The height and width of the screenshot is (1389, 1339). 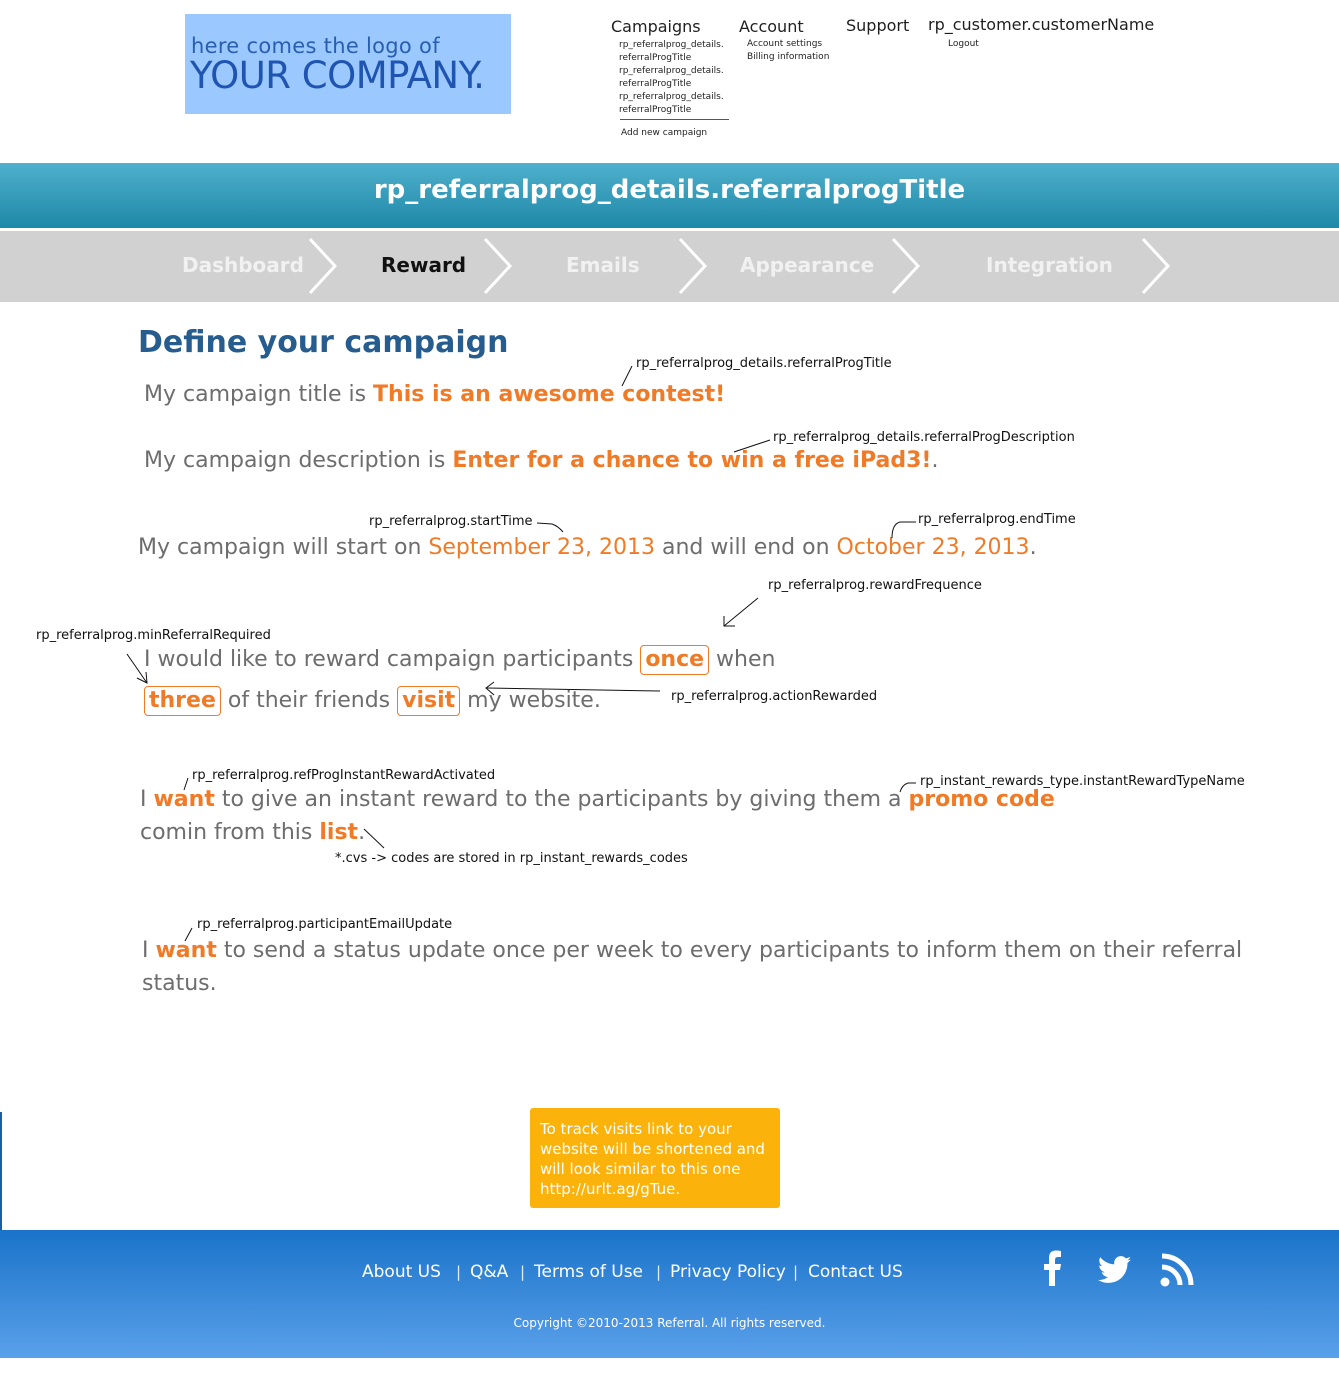 I want to click on reward-frequence-select: once, so click(x=675, y=660).